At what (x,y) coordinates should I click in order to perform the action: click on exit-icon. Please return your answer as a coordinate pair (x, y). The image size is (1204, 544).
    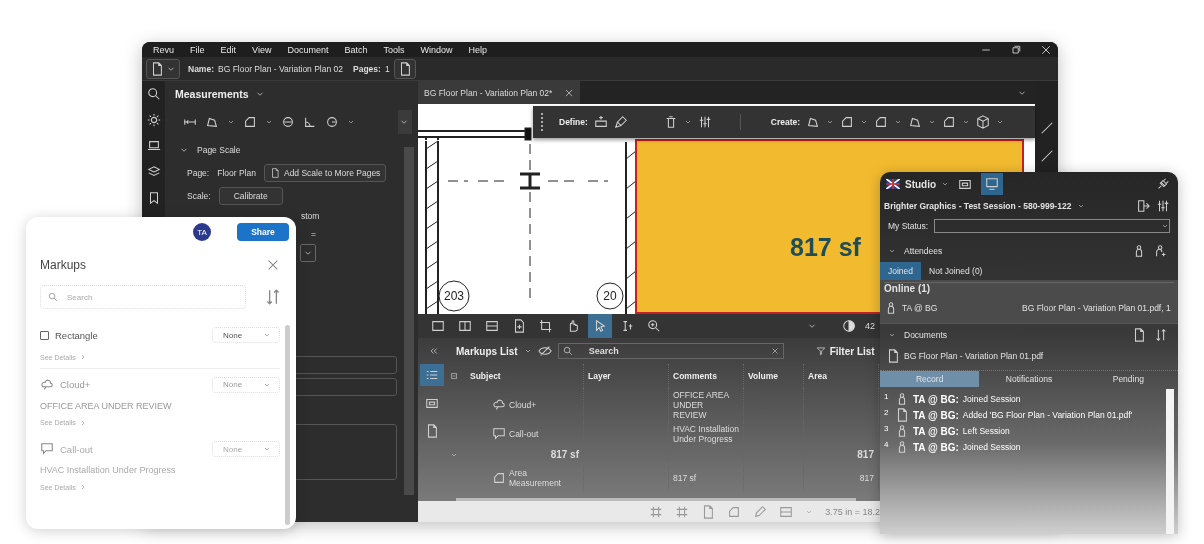
    Looking at the image, I should click on (1143, 206).